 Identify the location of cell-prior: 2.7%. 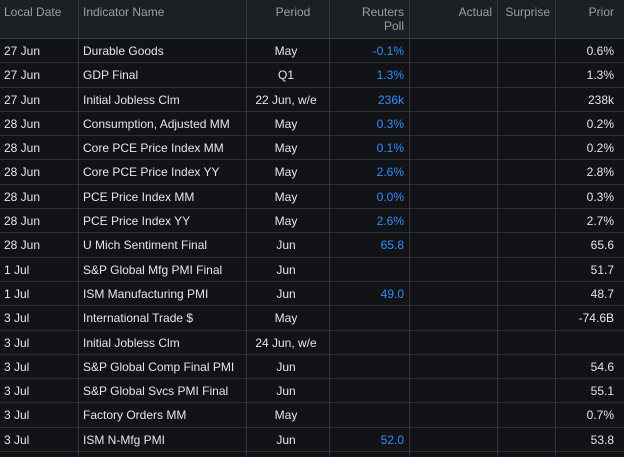
(600, 221).